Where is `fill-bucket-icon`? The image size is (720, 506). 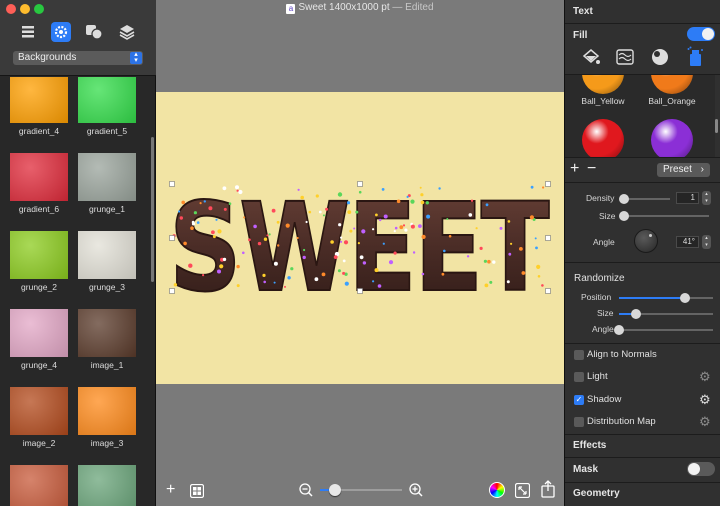
fill-bucket-icon is located at coordinates (591, 58).